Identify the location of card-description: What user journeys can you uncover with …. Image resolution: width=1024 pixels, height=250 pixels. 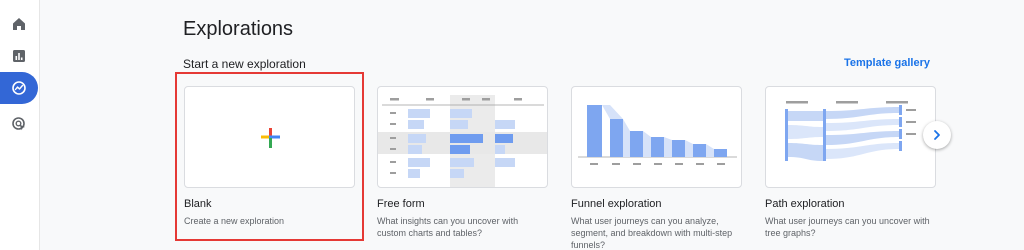
(847, 227).